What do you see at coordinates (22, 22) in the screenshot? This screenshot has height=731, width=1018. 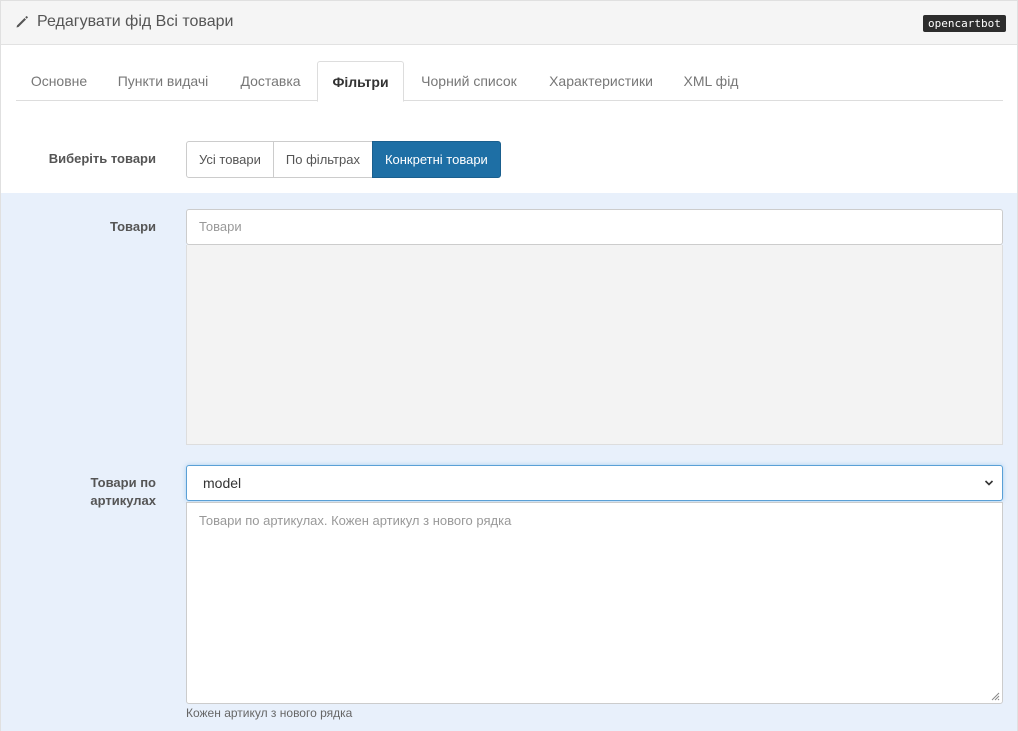 I see `pencil-icon` at bounding box center [22, 22].